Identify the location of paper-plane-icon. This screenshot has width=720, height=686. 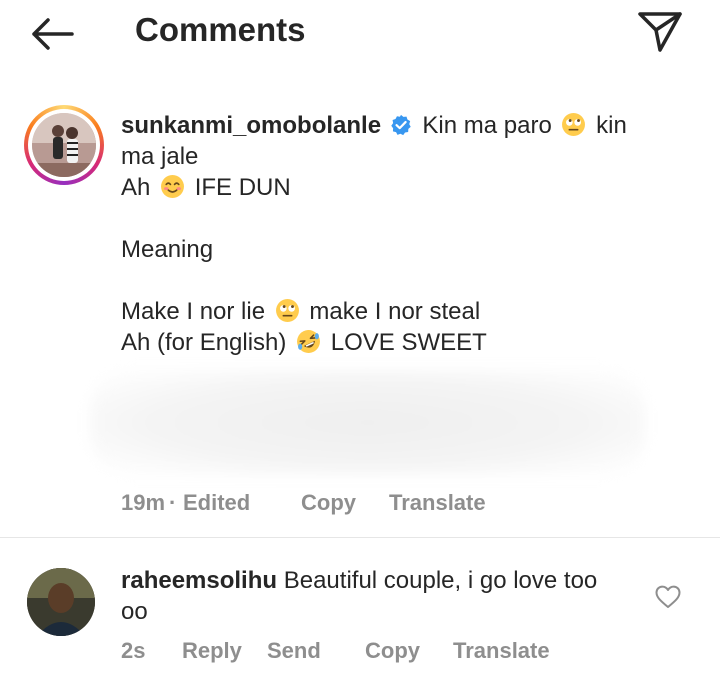
(660, 32).